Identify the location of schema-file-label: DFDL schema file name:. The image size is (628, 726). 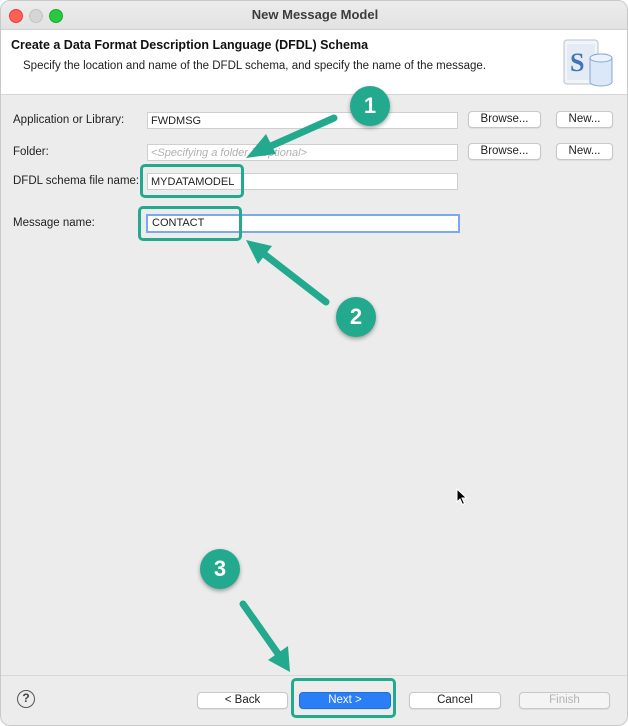
(76, 181).